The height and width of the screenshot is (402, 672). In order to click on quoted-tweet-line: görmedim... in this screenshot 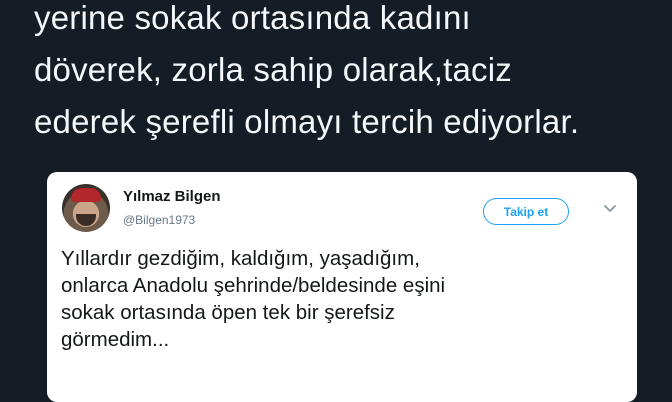, I will do `click(115, 339)`.